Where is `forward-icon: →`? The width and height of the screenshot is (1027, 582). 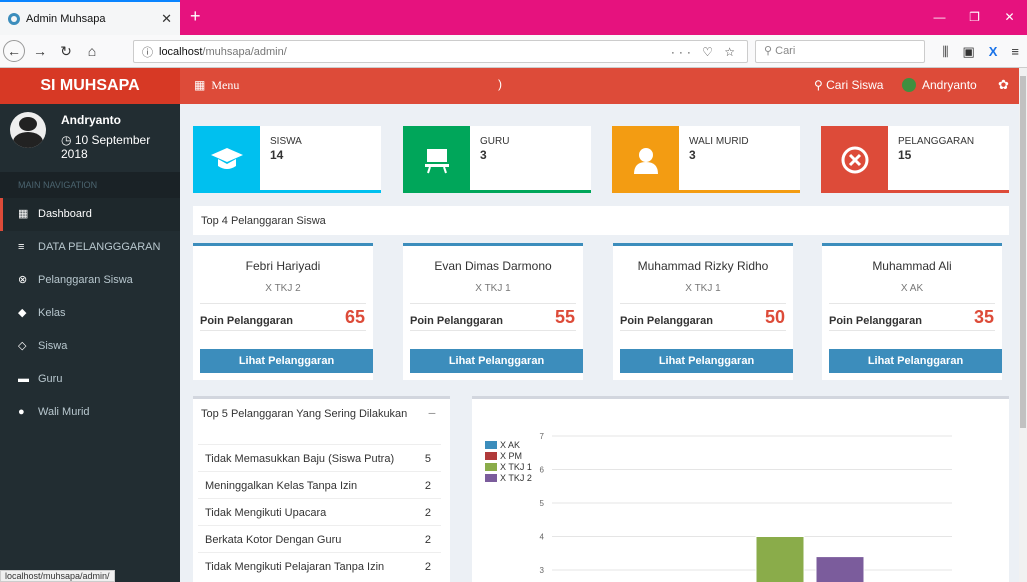 forward-icon: → is located at coordinates (40, 51).